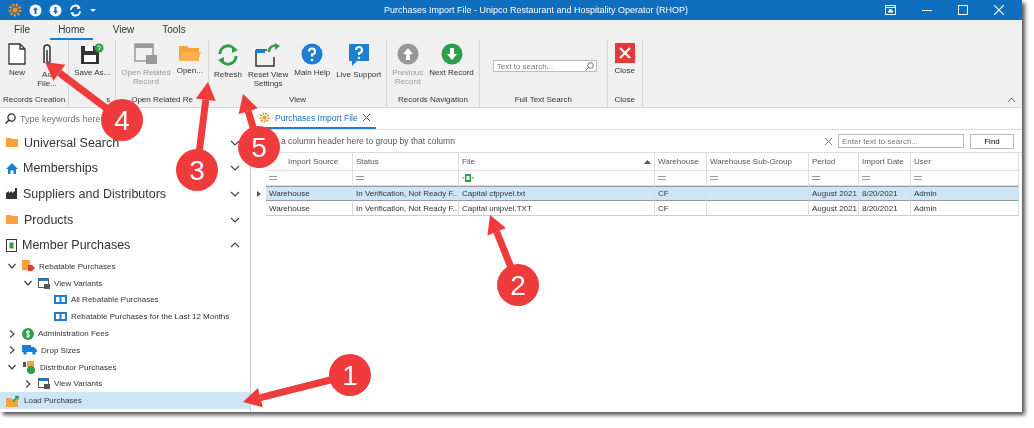 The width and height of the screenshot is (1034, 428). What do you see at coordinates (125, 401) in the screenshot?
I see `nav-item: Load Purchases` at bounding box center [125, 401].